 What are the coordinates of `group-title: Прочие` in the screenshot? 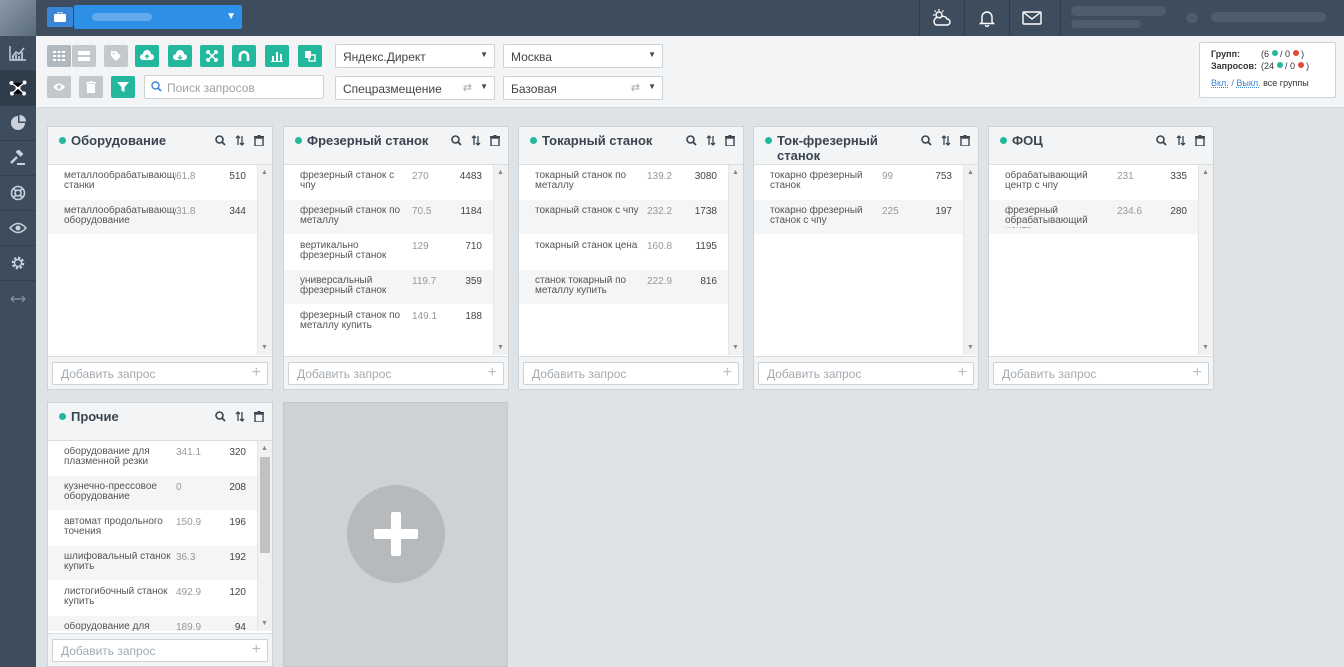 It's located at (146, 416).